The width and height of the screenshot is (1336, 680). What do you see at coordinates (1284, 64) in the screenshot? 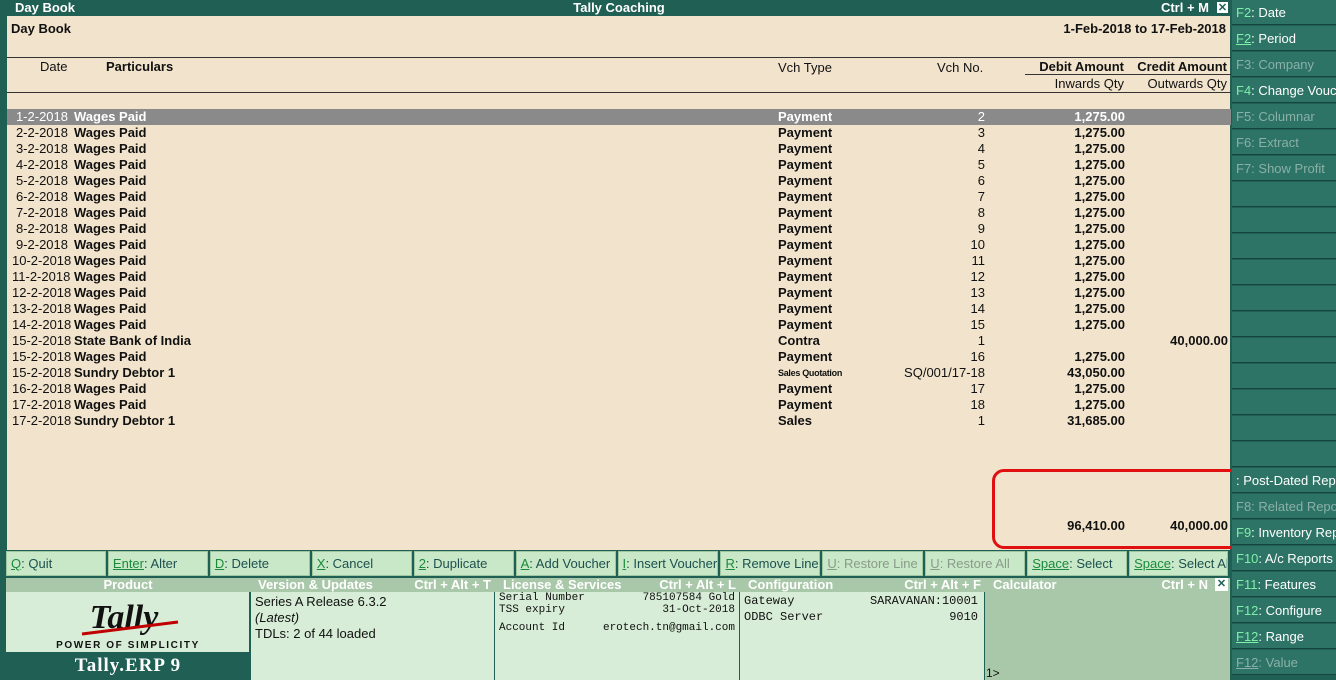
I see `side-button-3: F3: Company` at bounding box center [1284, 64].